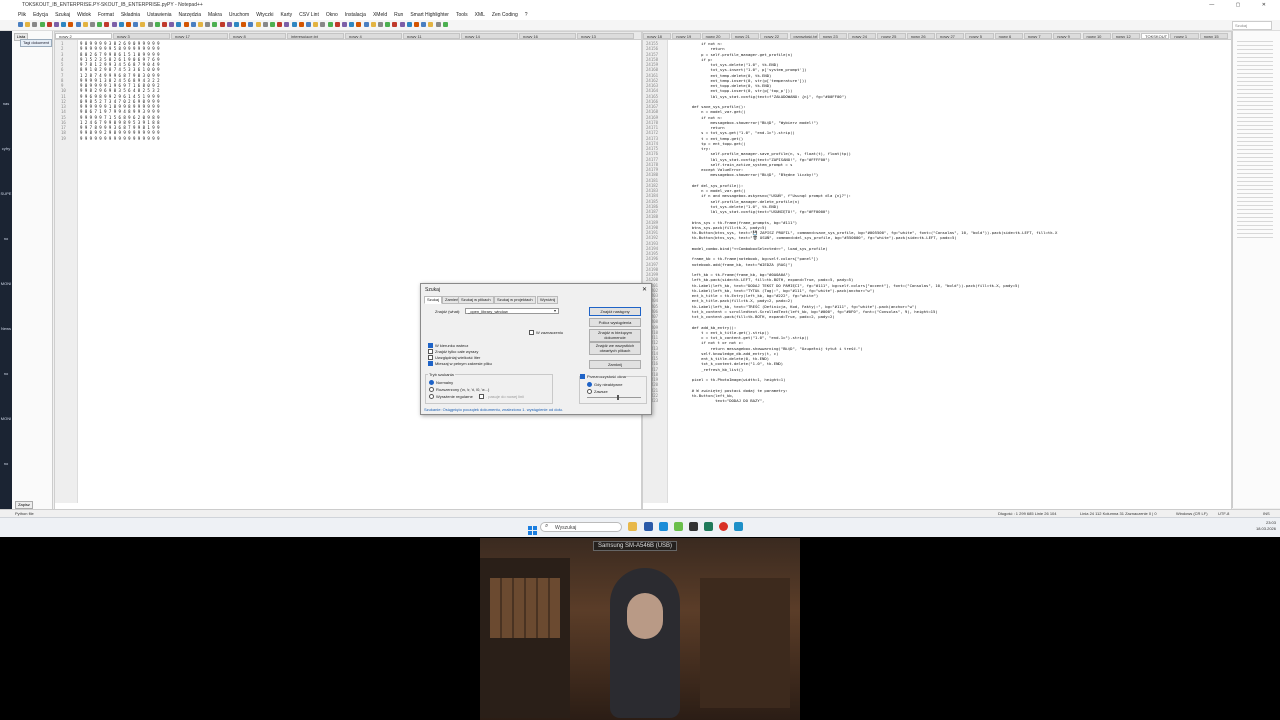  Describe the element at coordinates (603, 377) in the screenshot. I see `transparency-checkbox: Przezroczystość okna` at that location.